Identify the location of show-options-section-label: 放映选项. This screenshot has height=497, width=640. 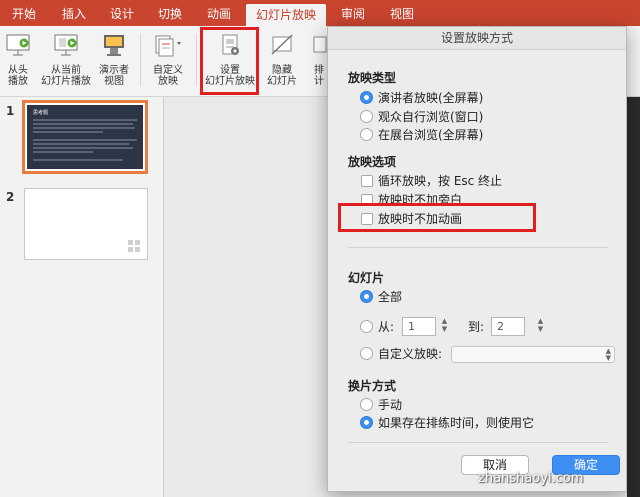
(372, 162).